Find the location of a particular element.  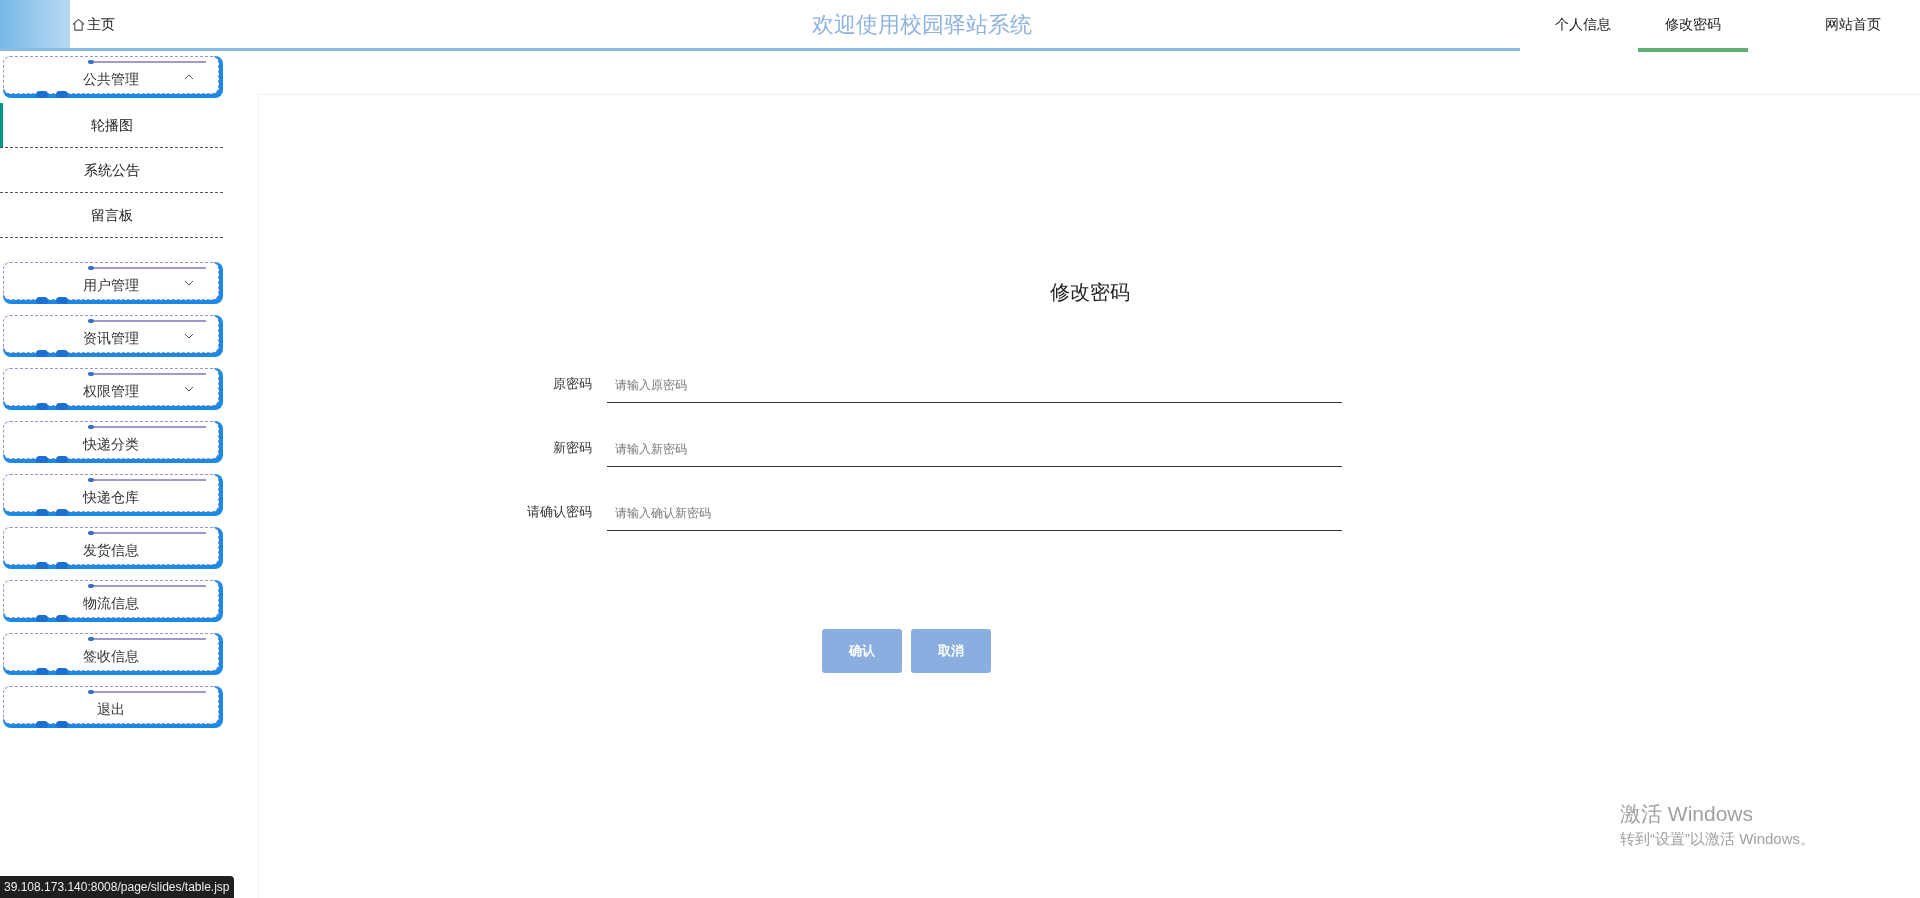

nav-tab: 修改密码 is located at coordinates (1693, 26).